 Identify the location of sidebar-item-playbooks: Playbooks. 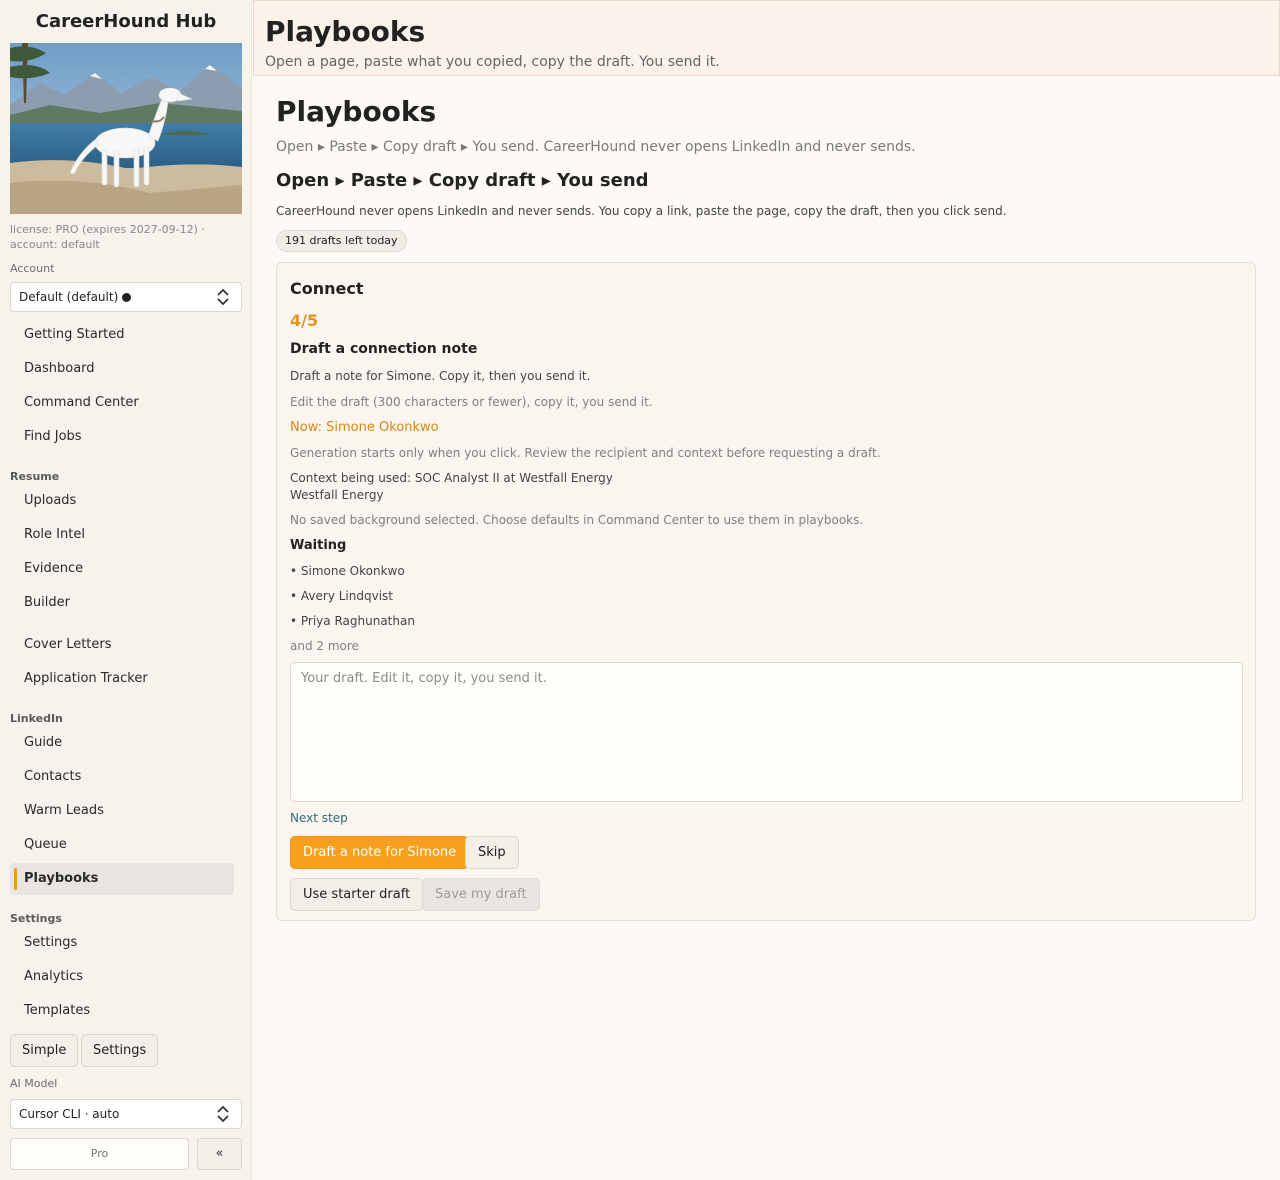
(122, 879).